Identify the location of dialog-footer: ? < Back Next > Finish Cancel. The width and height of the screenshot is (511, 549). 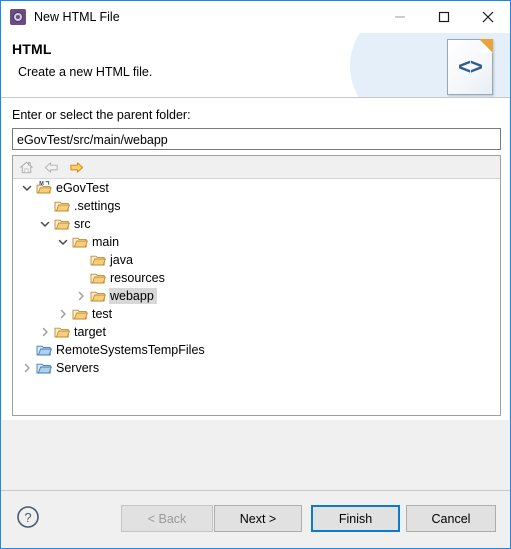
(255, 519).